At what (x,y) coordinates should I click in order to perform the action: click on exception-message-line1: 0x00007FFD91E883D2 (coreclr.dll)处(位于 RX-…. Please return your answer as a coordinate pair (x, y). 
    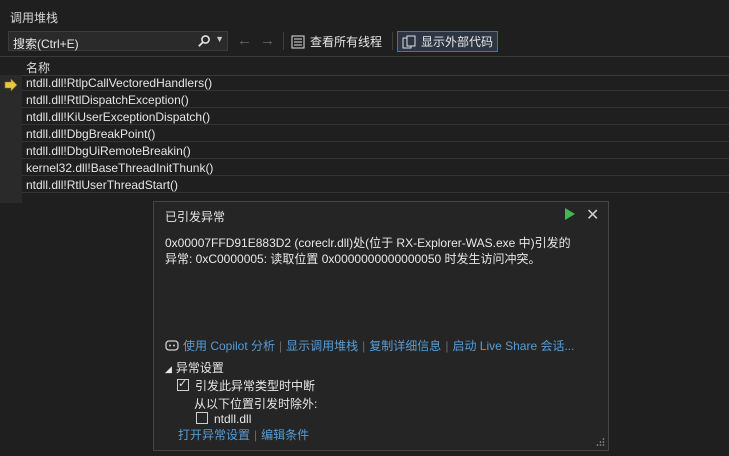
    Looking at the image, I should click on (368, 243).